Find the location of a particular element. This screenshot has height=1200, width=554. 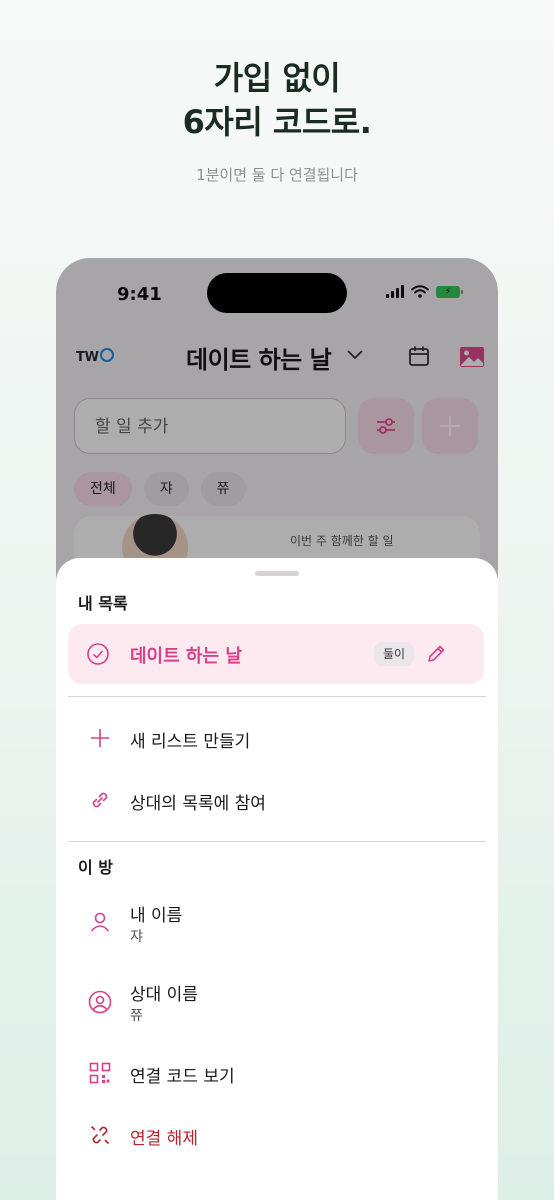

check-circle-icon is located at coordinates (98, 654).